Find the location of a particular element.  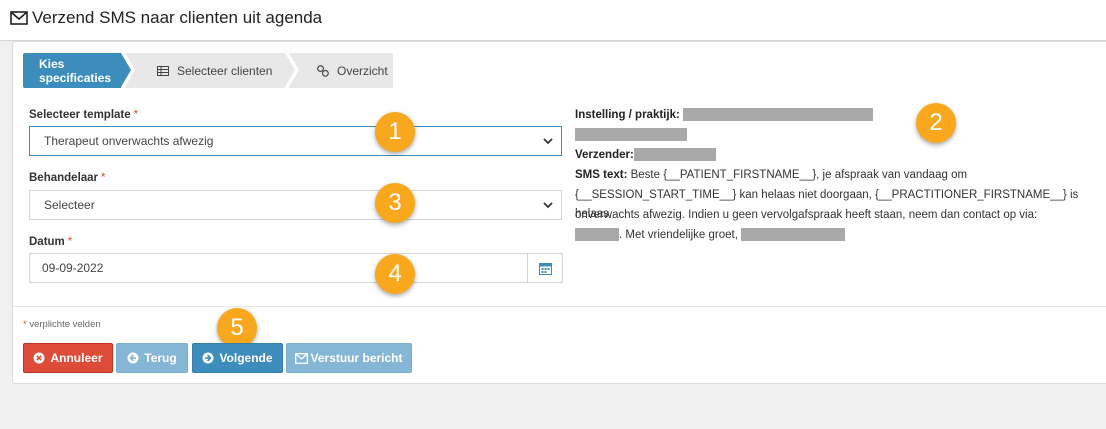

required-fields-note: * verplichte velden is located at coordinates (62, 324).